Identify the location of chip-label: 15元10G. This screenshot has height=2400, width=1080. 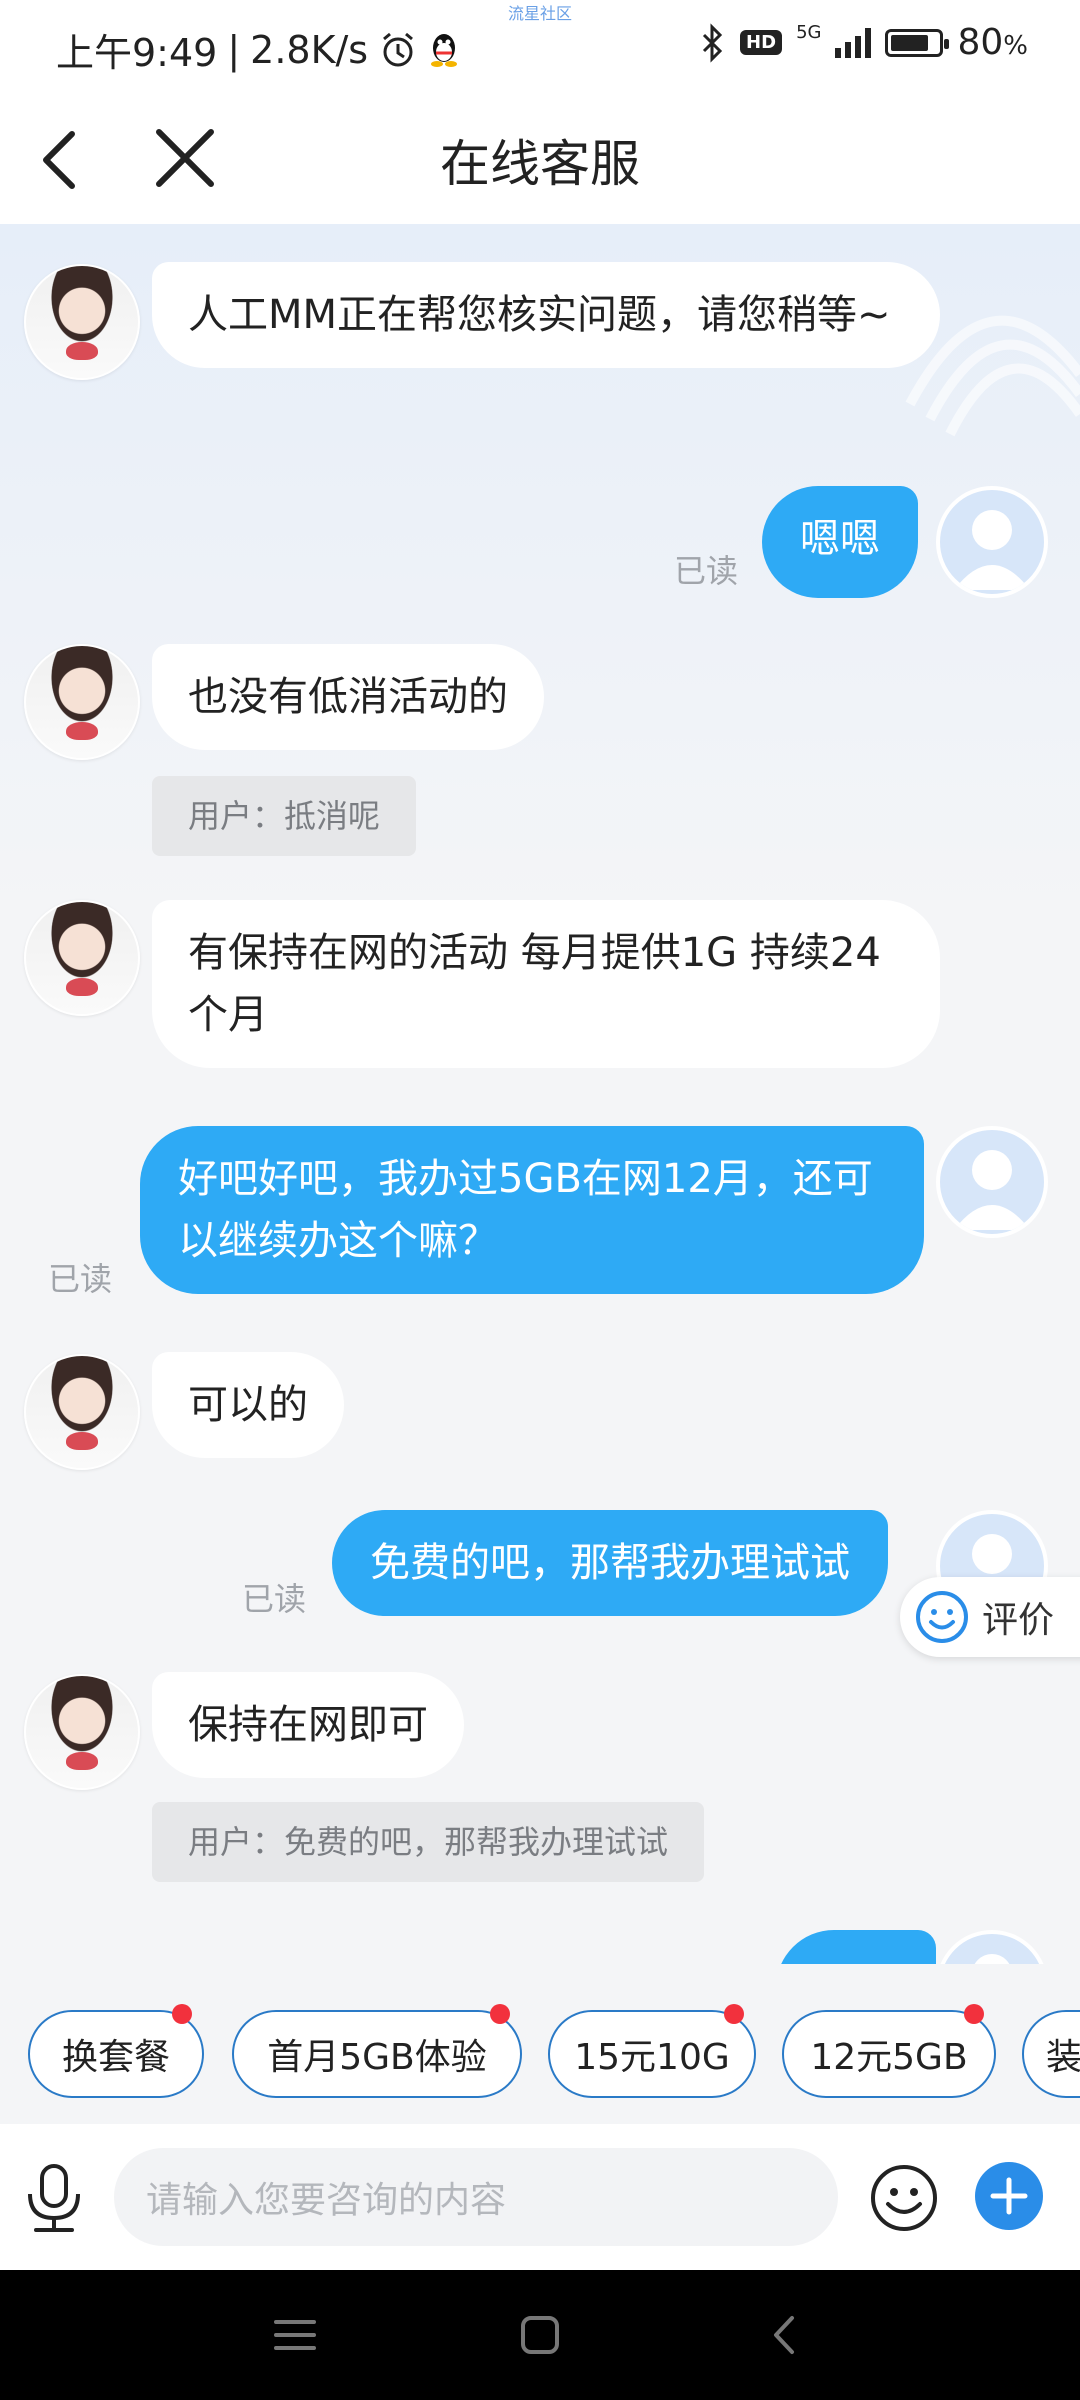
(652, 2057).